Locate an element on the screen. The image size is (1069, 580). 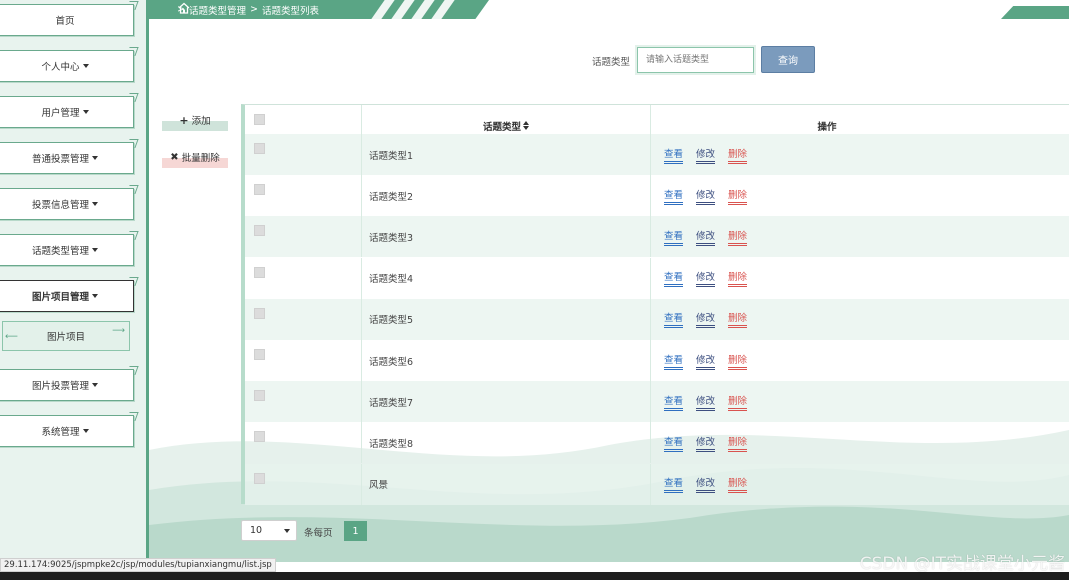
add-button: + 添加 is located at coordinates (195, 120).